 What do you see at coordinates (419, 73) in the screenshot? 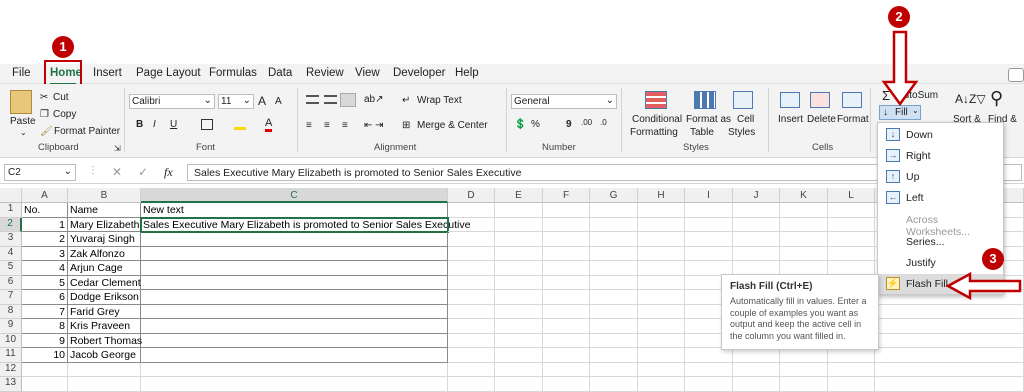
I see `menu-developer: Developer` at bounding box center [419, 73].